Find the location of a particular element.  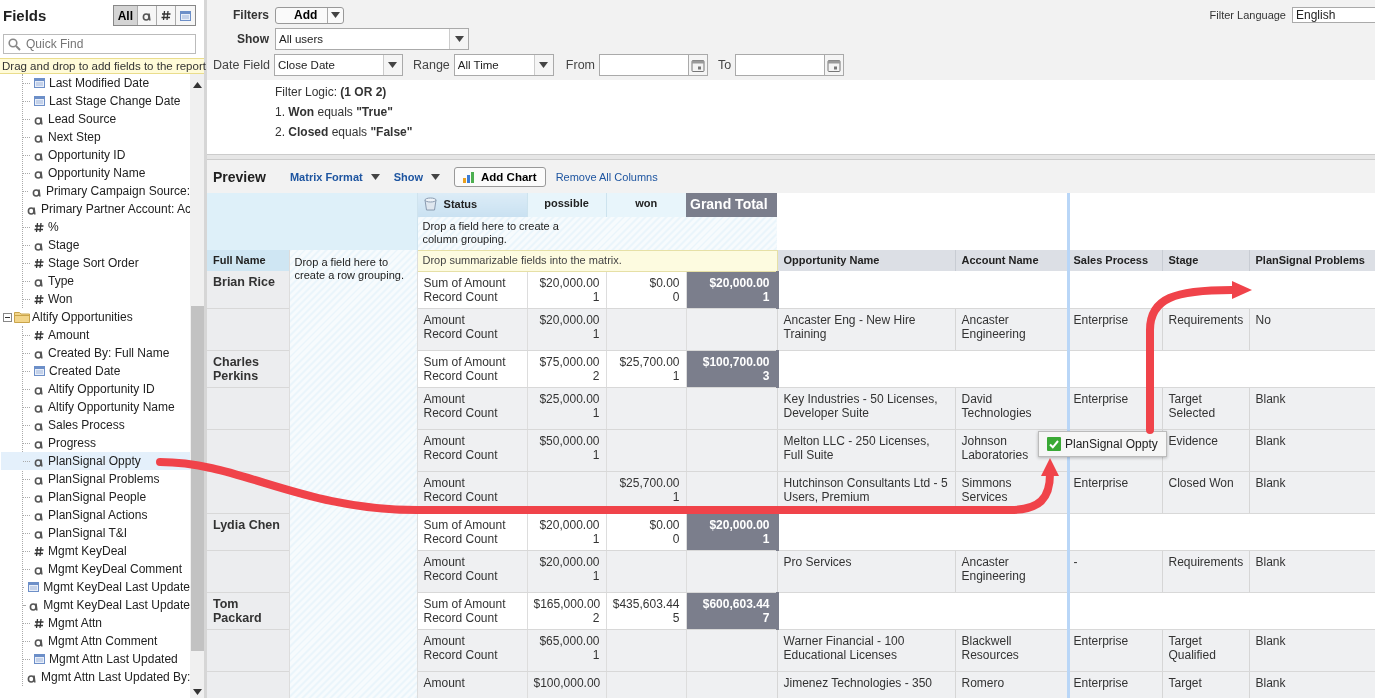

field-item: Stage Sort Order is located at coordinates (95, 263).